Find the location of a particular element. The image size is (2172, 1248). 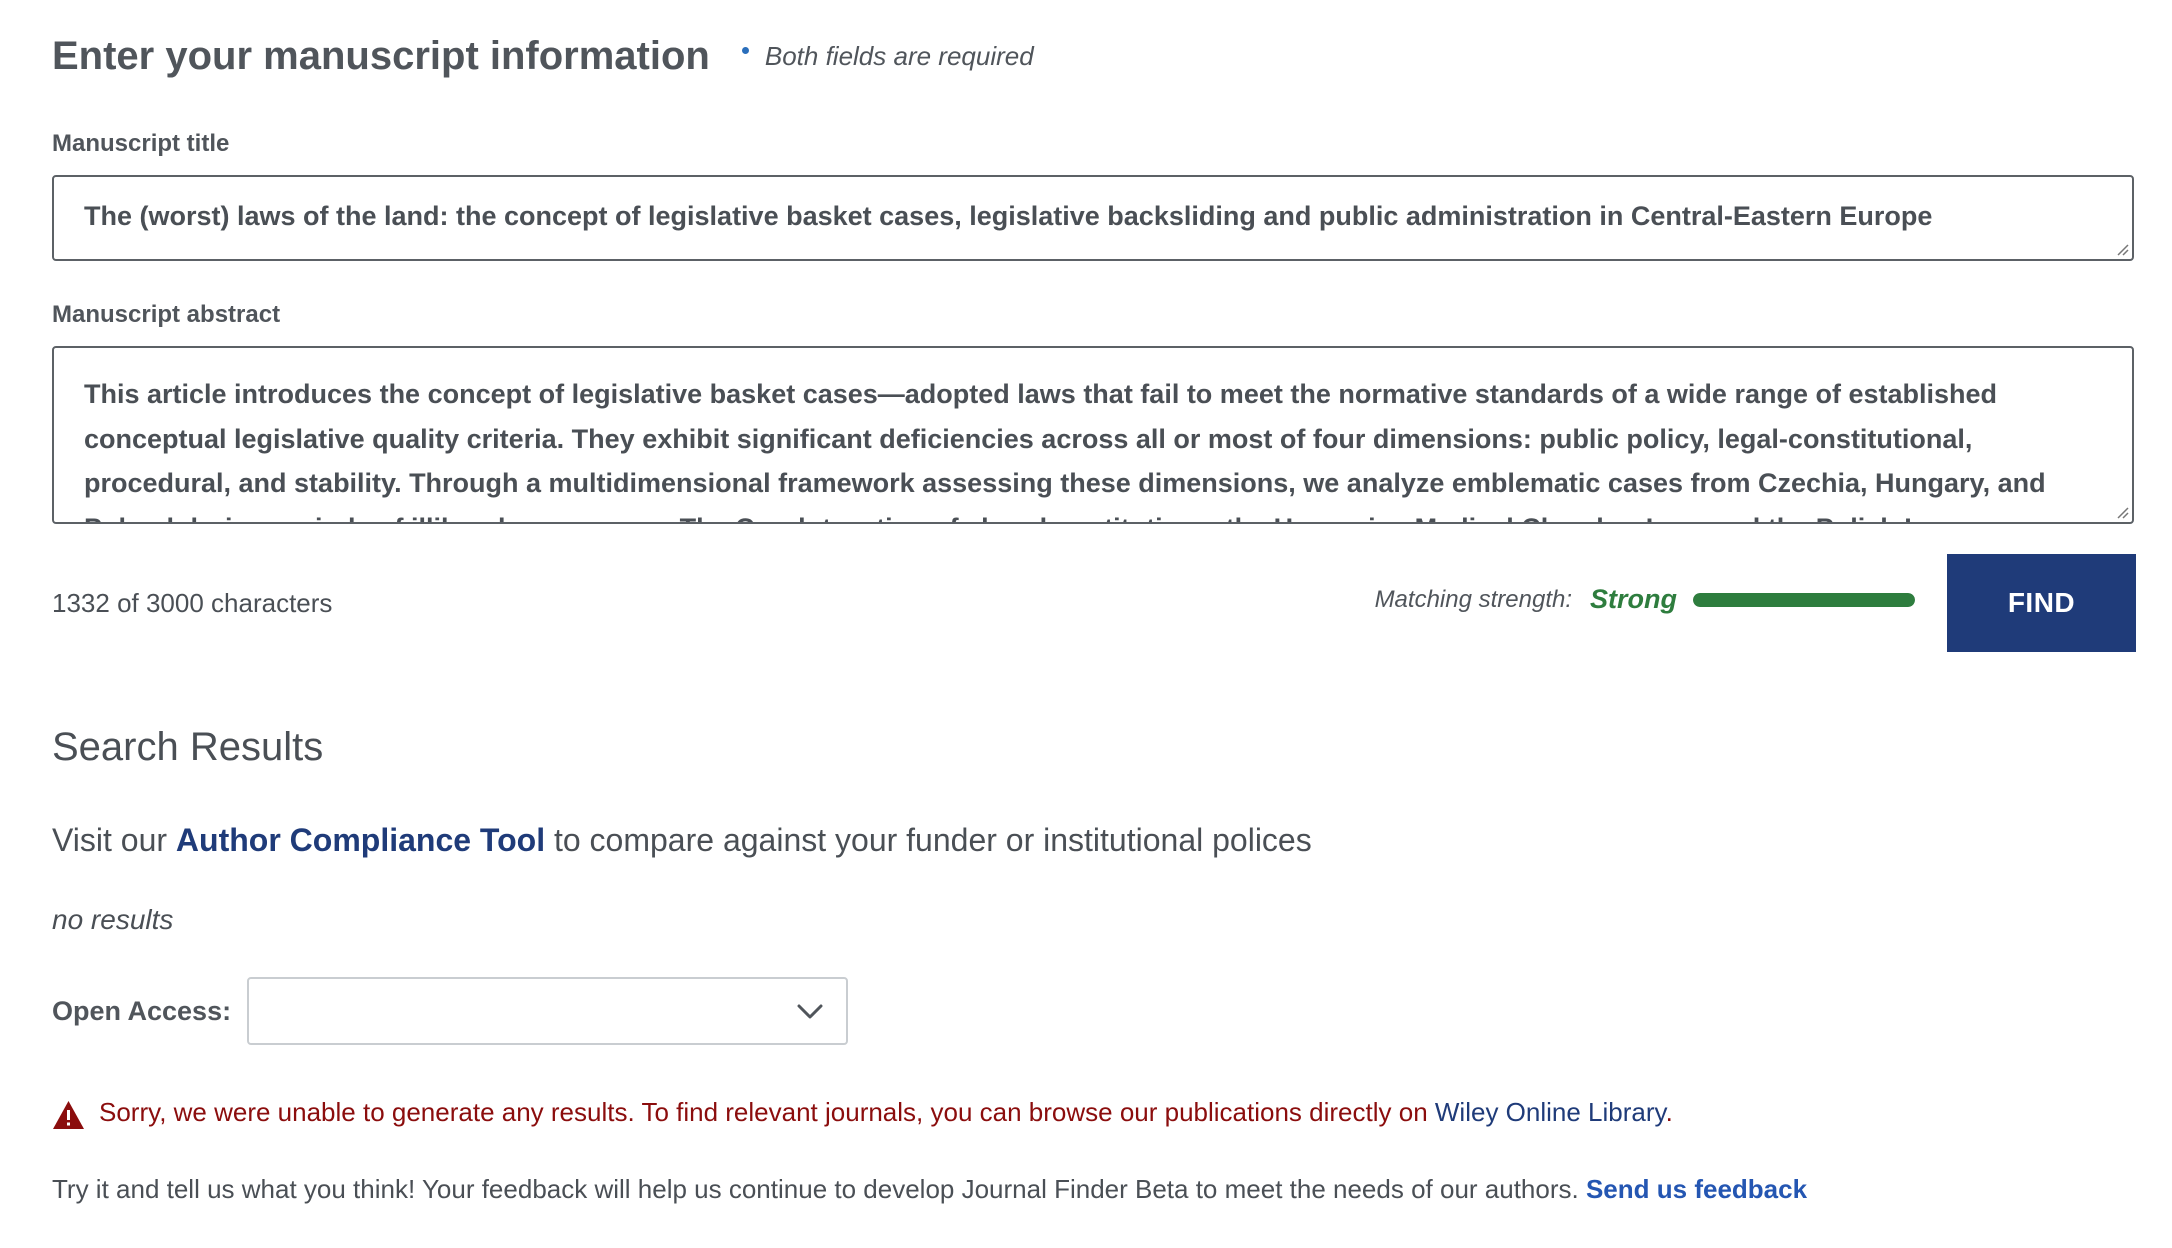

dot-icon is located at coordinates (745, 50).